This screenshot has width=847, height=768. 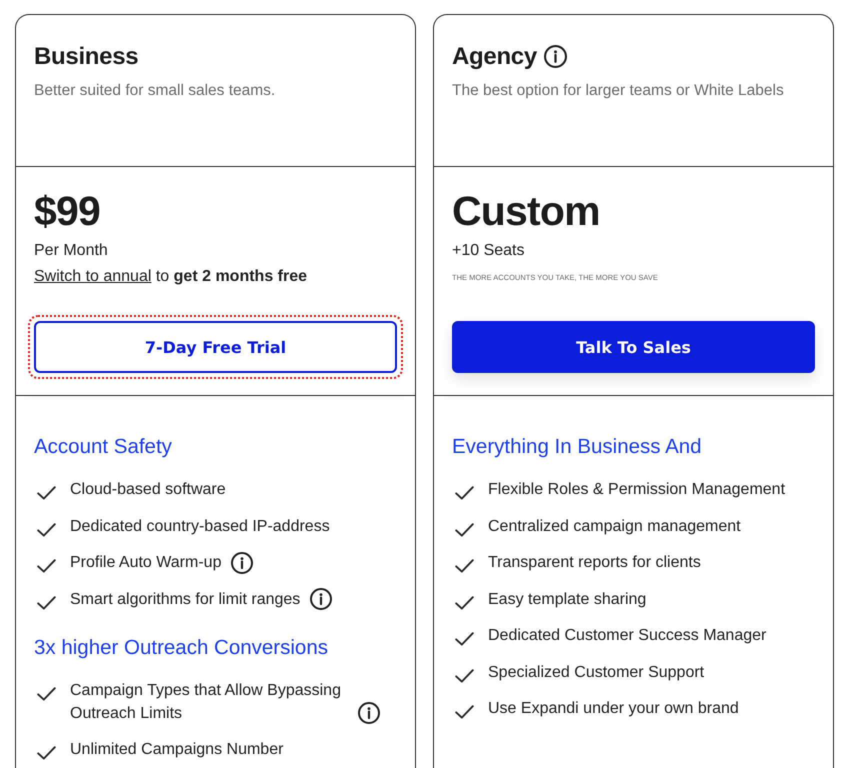 What do you see at coordinates (637, 490) in the screenshot?
I see `feature-text: Flexible Roles & Permission Management` at bounding box center [637, 490].